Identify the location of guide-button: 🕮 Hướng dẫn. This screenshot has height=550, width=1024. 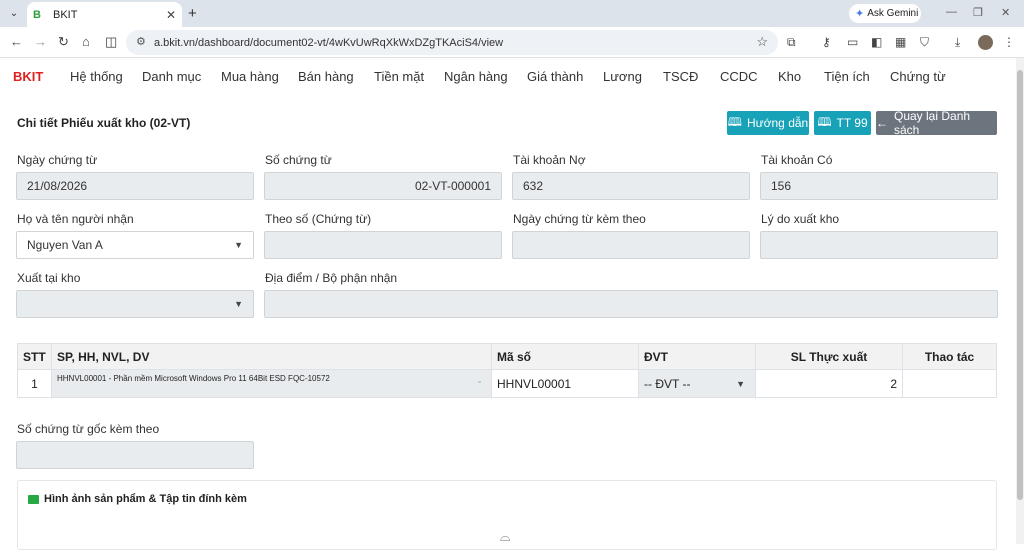
(768, 123).